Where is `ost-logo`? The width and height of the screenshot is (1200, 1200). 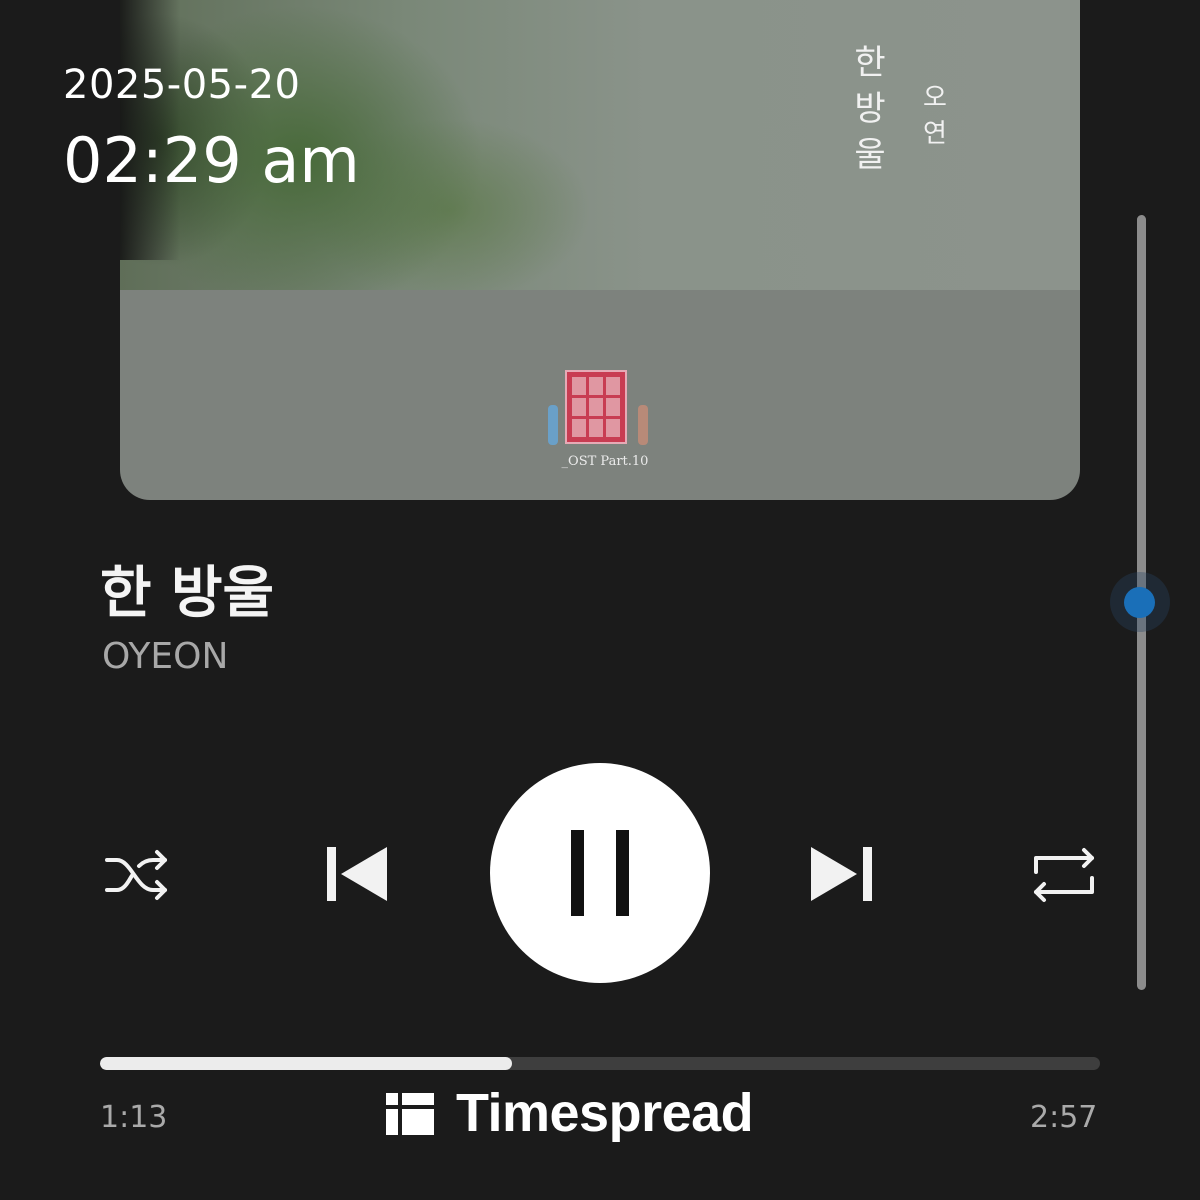
ost-logo is located at coordinates (596, 407).